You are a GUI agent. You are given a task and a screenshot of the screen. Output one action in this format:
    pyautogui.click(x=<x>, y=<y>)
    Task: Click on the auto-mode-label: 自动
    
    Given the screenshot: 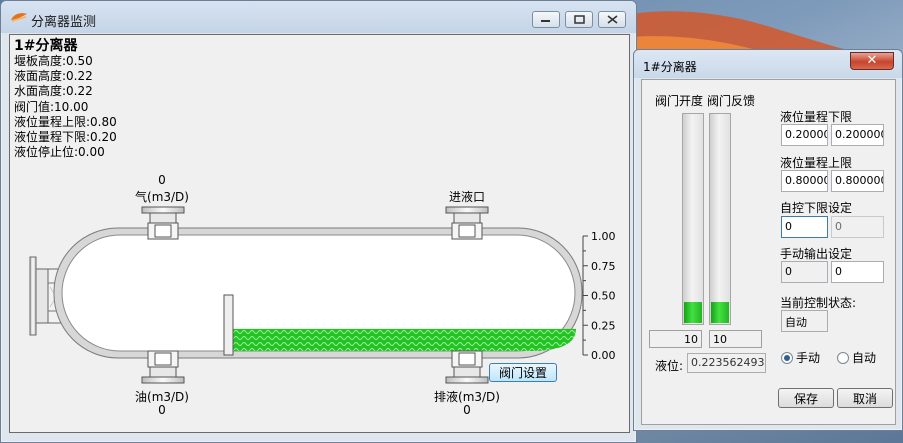 What is the action you would take?
    pyautogui.click(x=864, y=358)
    